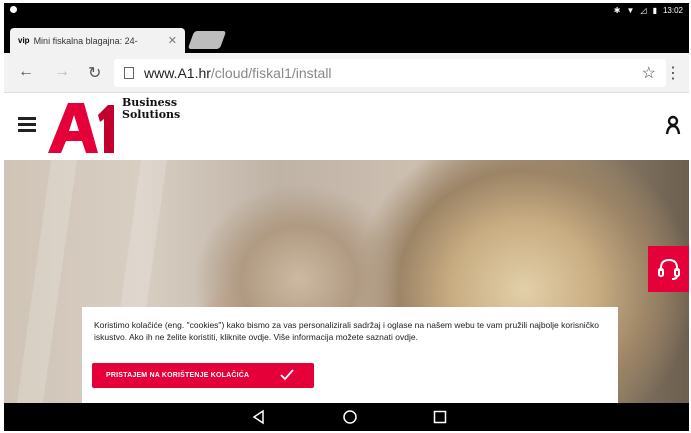 This screenshot has width=691, height=433. Describe the element at coordinates (630, 10) in the screenshot. I see `wifi-icon: ▼` at that location.